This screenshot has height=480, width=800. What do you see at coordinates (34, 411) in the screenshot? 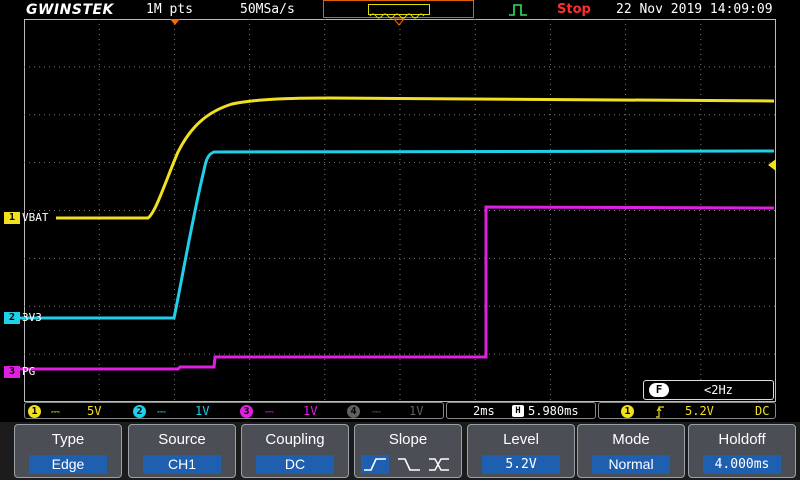
I see `ch1-number-badge: 1` at bounding box center [34, 411].